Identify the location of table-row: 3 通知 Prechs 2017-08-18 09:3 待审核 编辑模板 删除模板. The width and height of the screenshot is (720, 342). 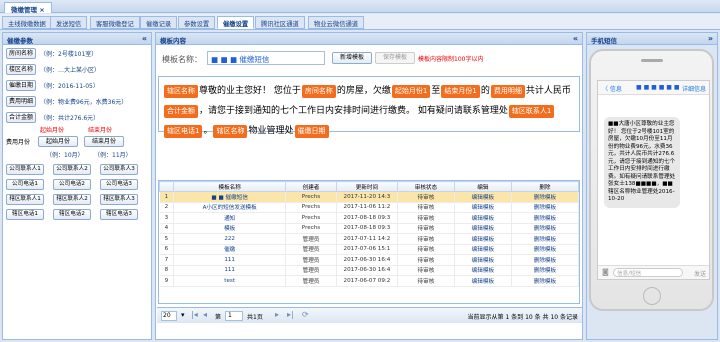
(369, 218).